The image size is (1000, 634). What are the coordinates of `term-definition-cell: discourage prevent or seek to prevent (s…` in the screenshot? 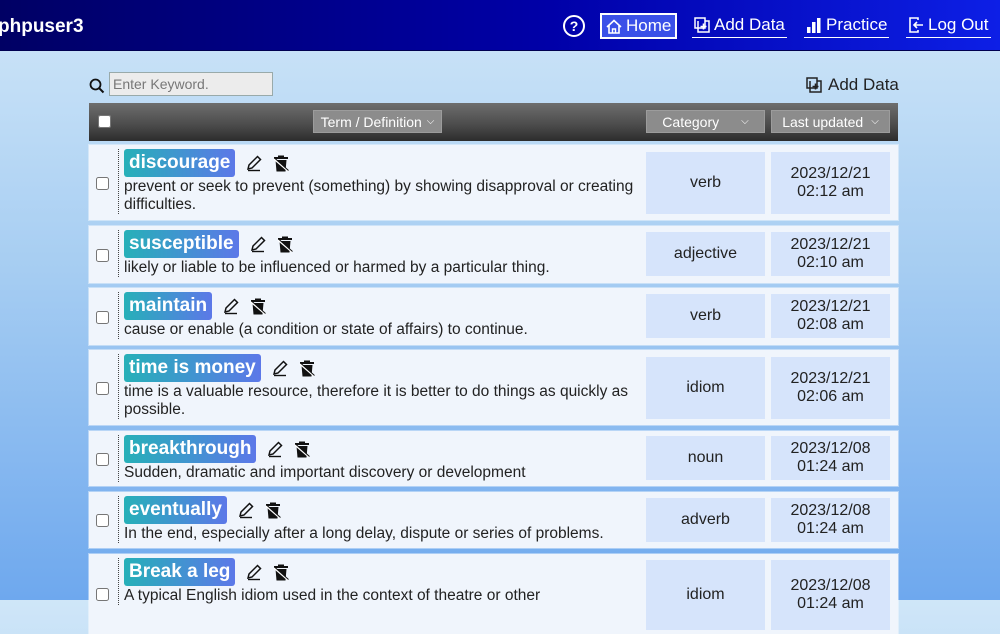 It's located at (381, 181).